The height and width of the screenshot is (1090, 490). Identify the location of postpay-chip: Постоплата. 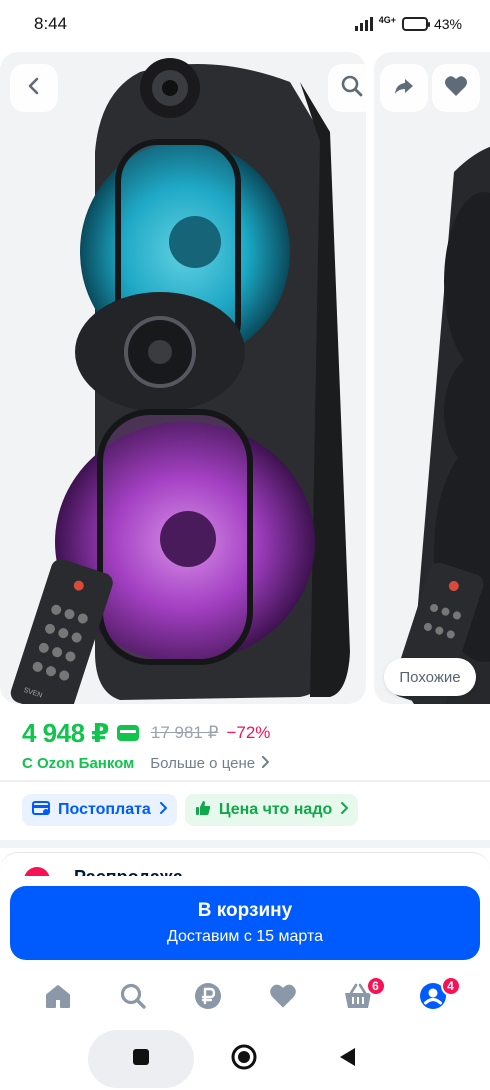
(99, 810).